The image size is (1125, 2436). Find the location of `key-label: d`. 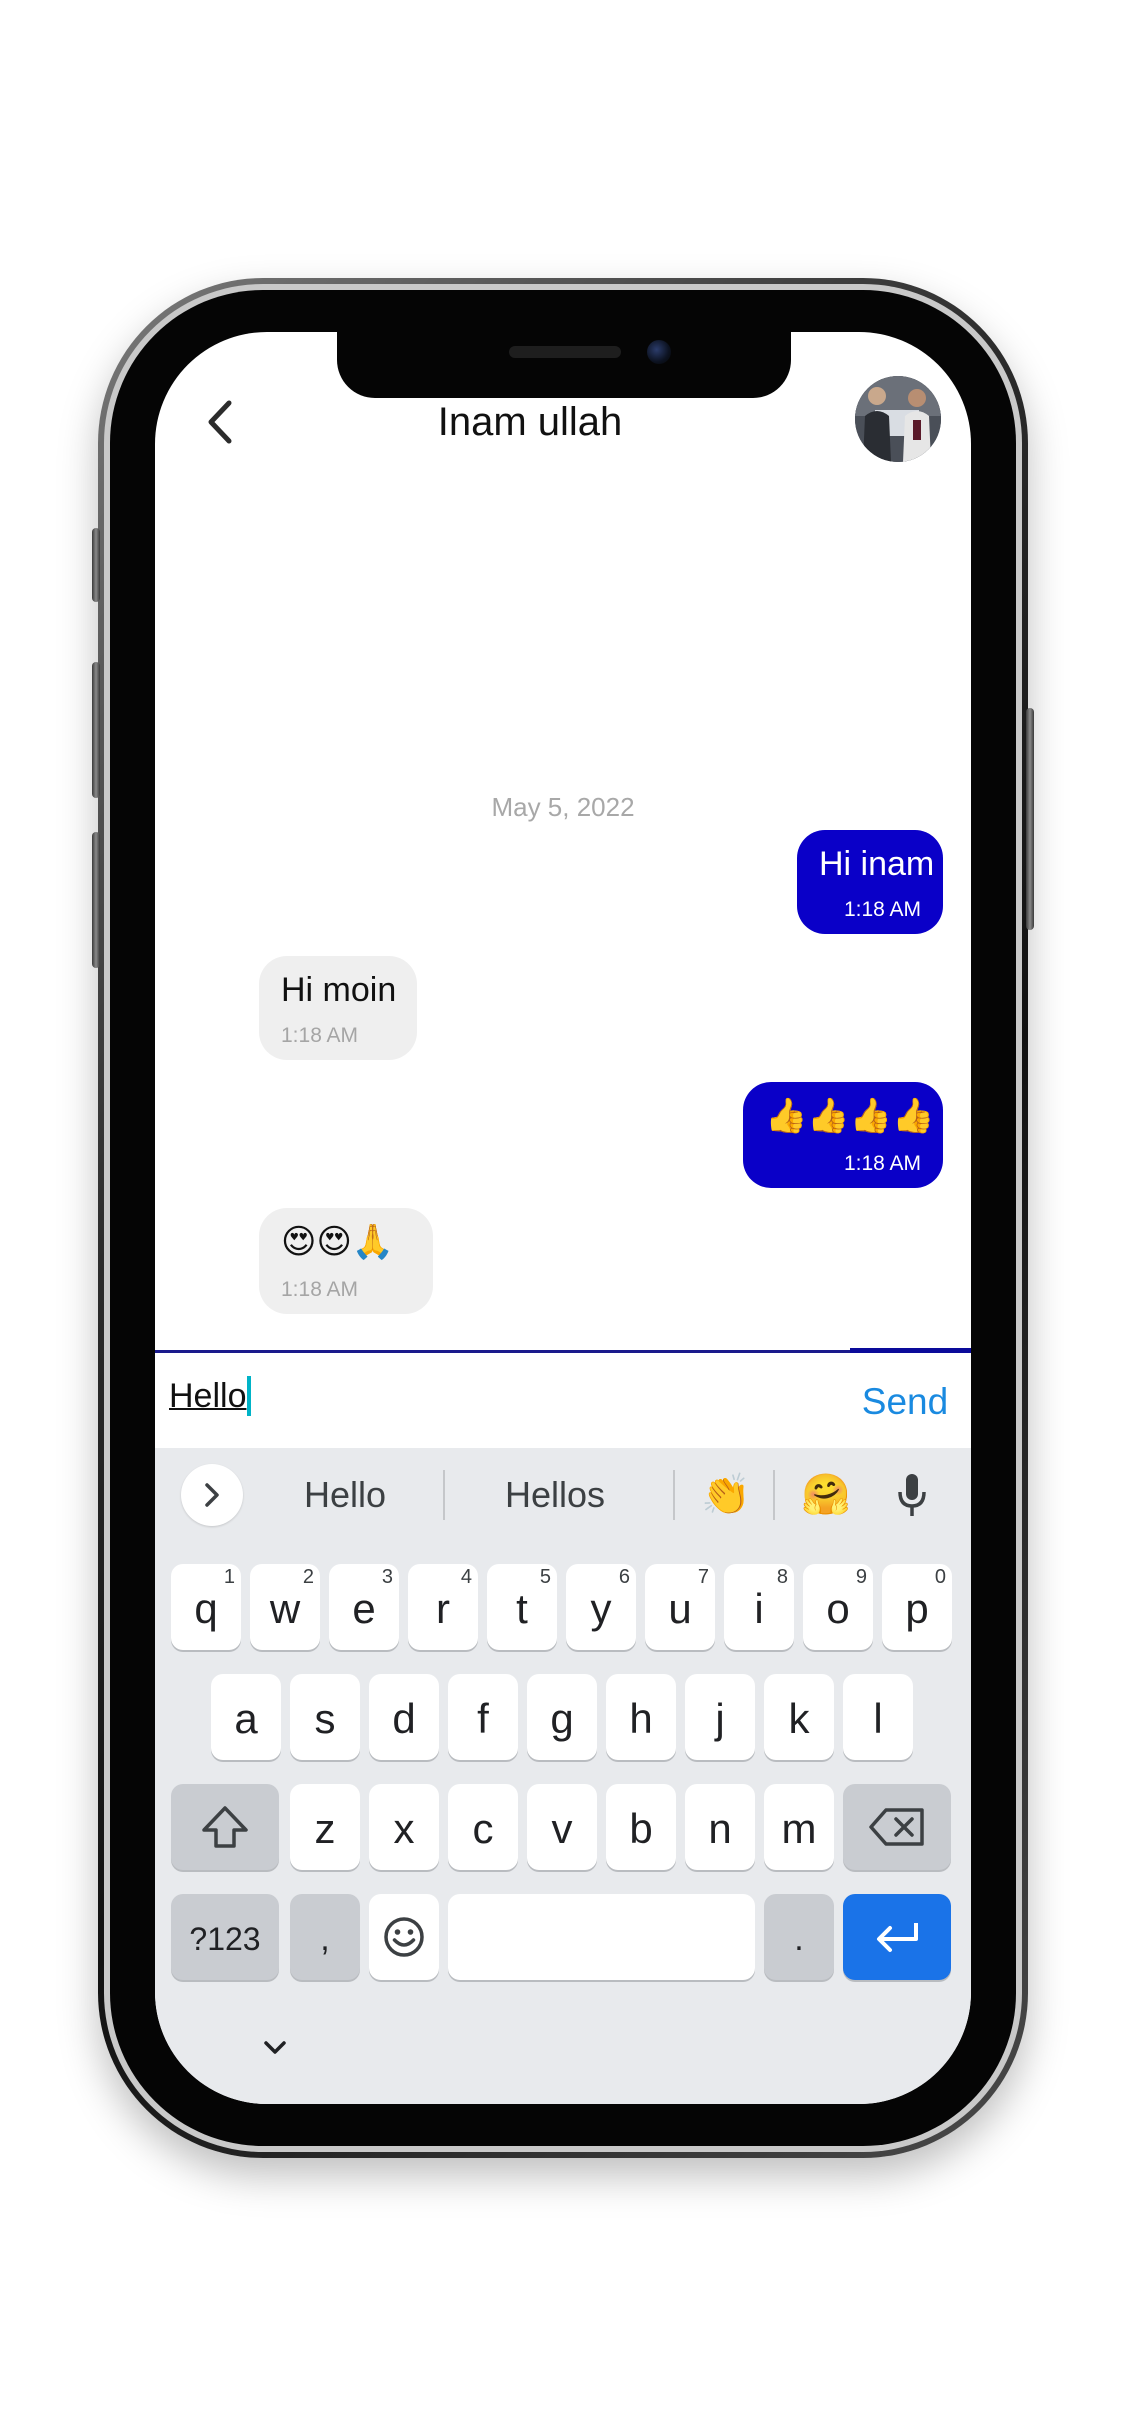

key-label: d is located at coordinates (404, 1718).